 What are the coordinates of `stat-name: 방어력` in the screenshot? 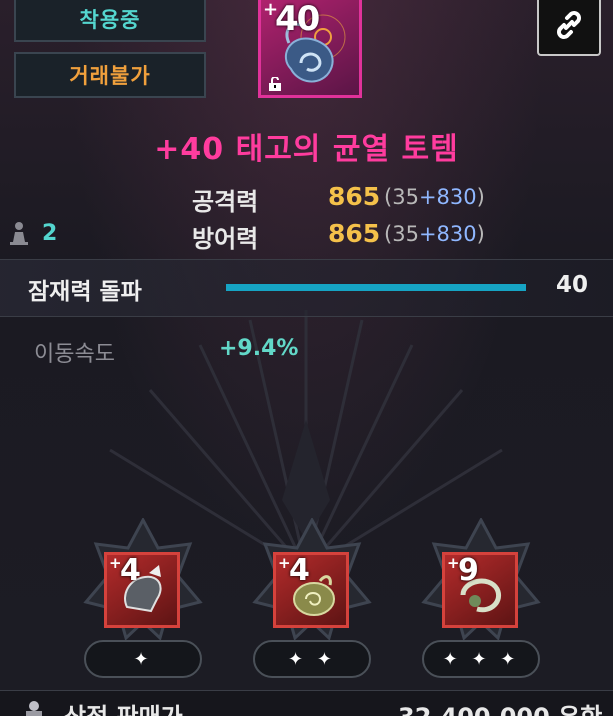 It's located at (225, 239).